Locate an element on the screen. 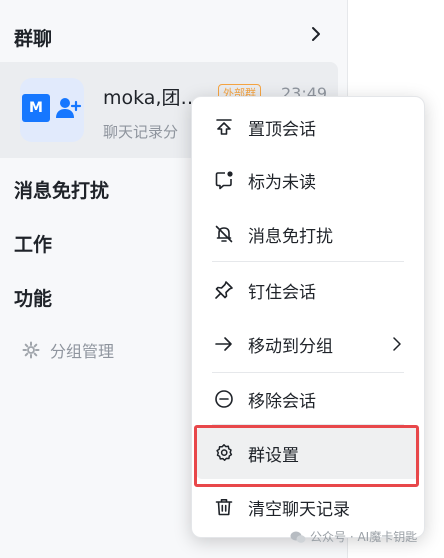 The width and height of the screenshot is (444, 558). menu-label: 移动到分组 is located at coordinates (290, 346).